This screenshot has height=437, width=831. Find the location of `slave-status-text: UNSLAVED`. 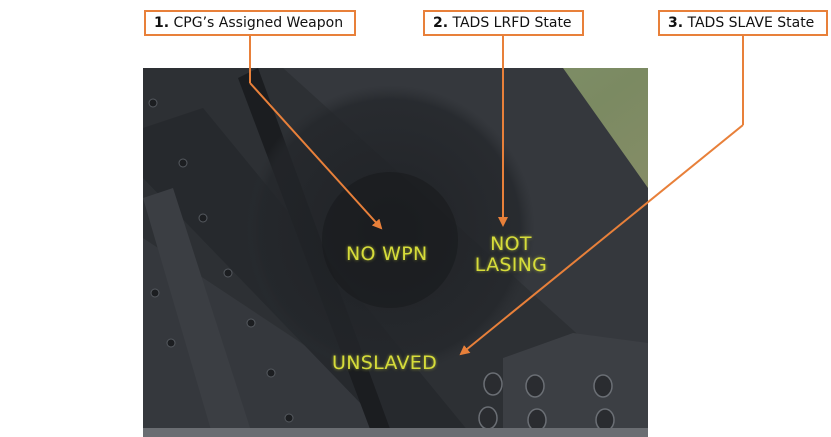

slave-status-text: UNSLAVED is located at coordinates (385, 363).